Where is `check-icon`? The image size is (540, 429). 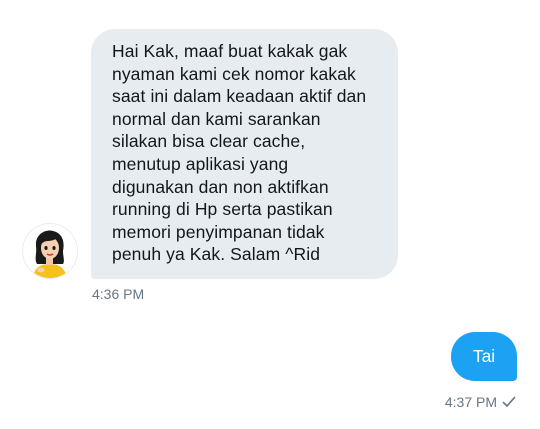
check-icon is located at coordinates (509, 402).